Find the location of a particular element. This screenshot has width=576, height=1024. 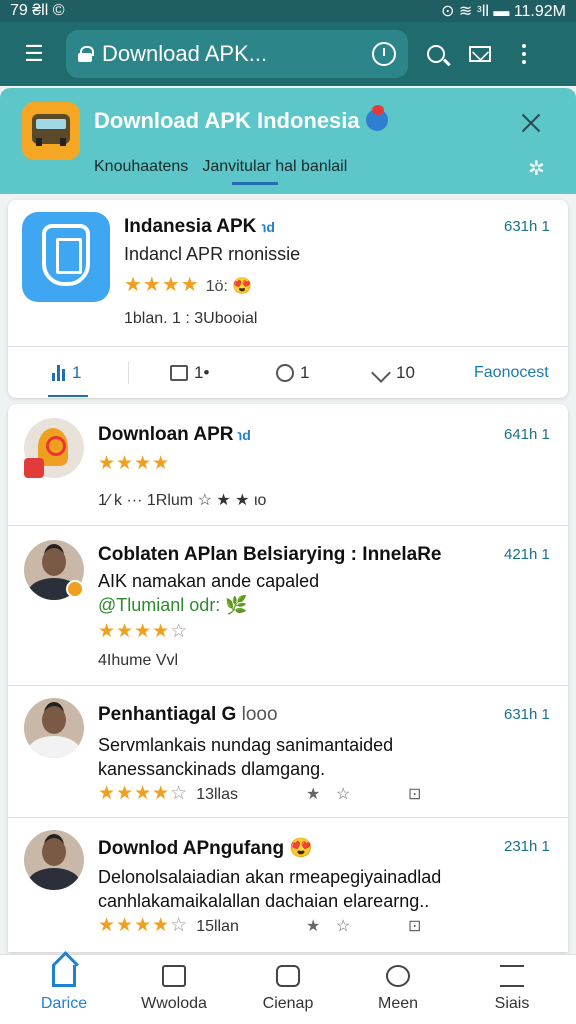

card-divider is located at coordinates (288, 346).